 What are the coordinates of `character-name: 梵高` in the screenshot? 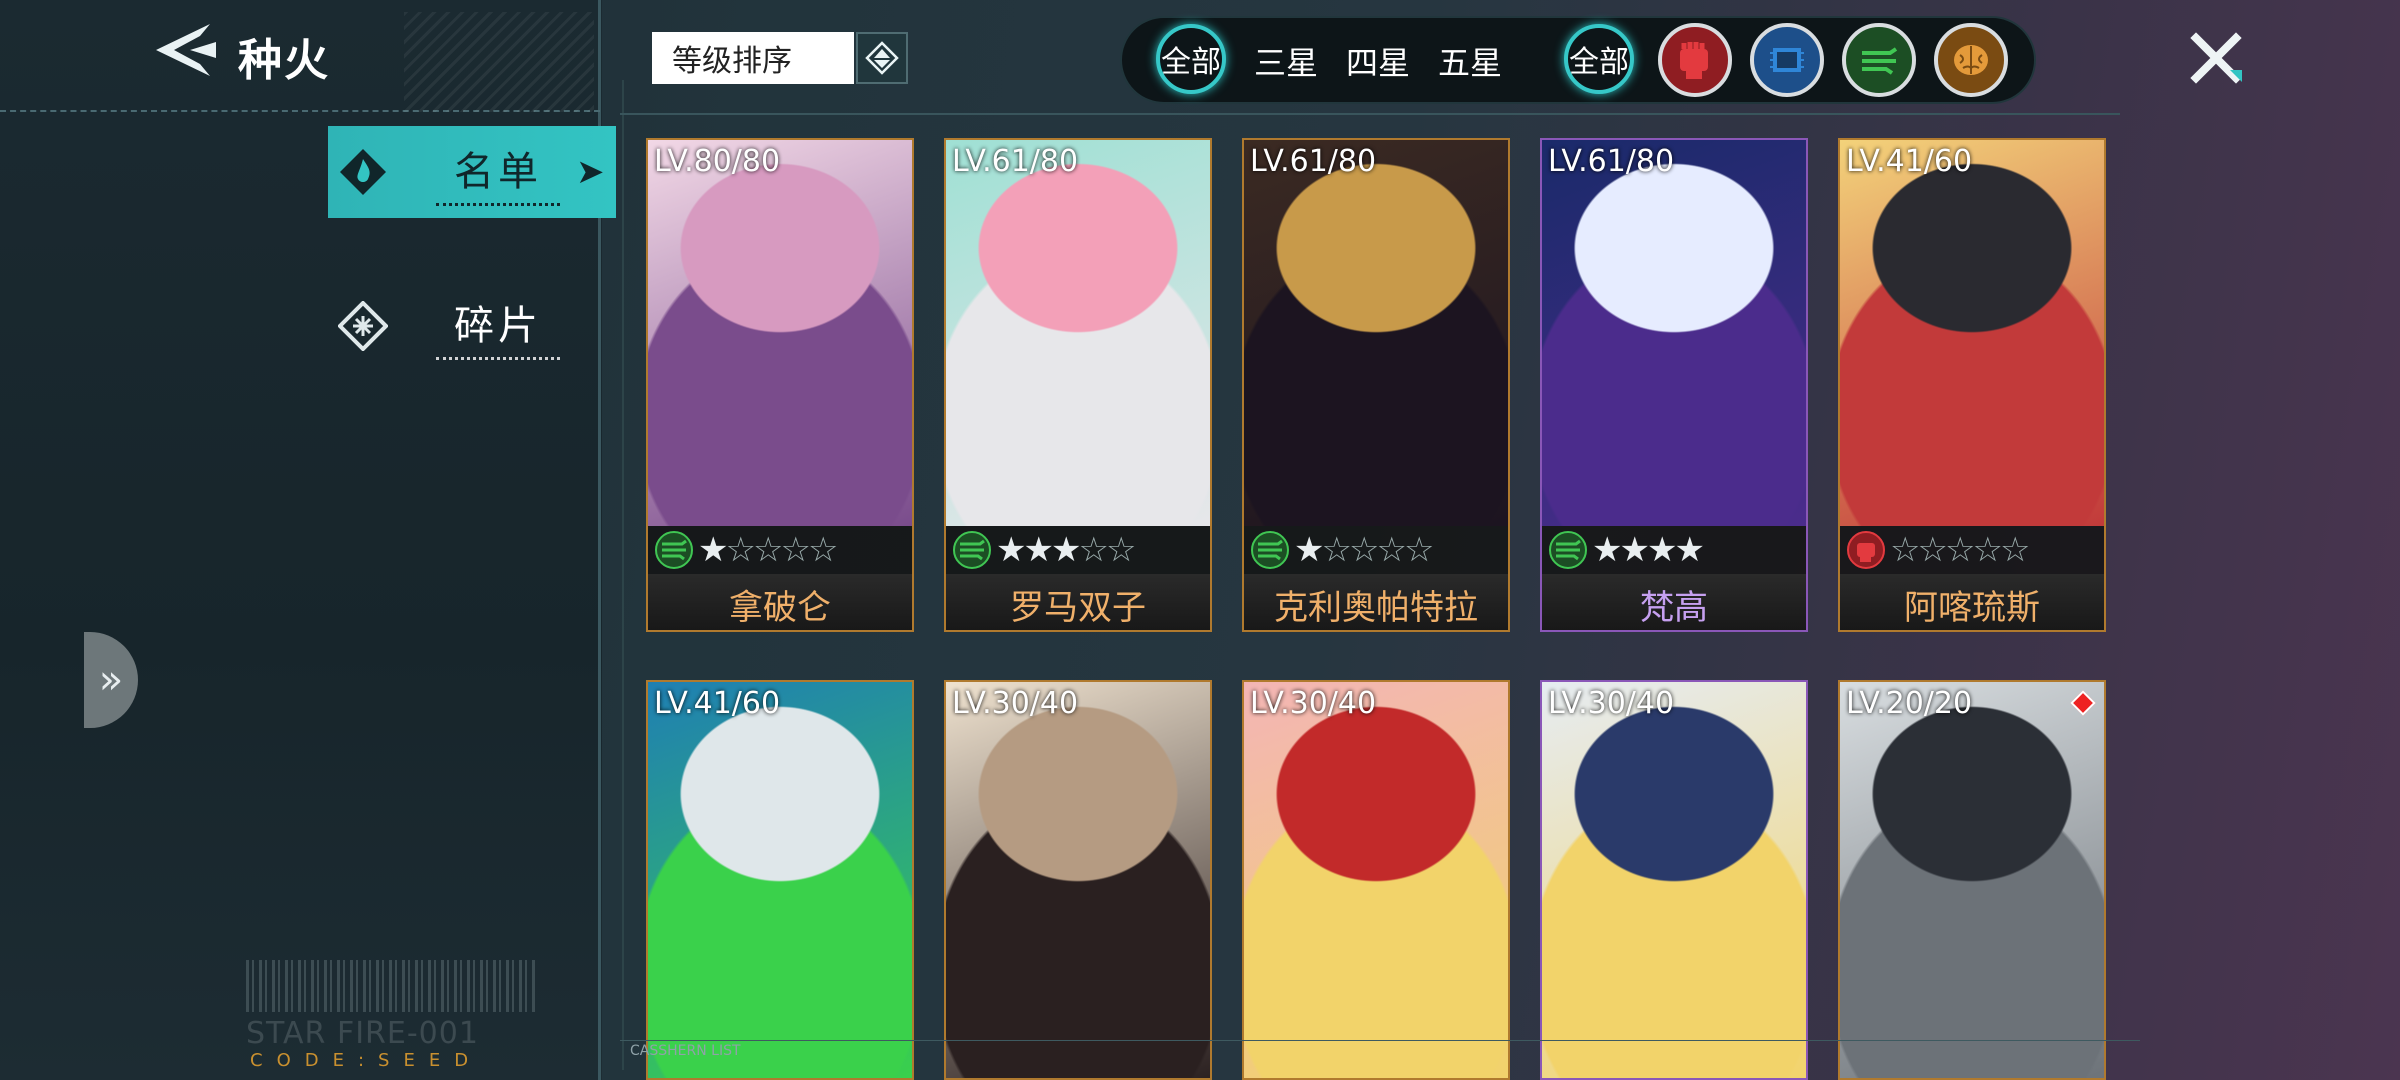 It's located at (1674, 602).